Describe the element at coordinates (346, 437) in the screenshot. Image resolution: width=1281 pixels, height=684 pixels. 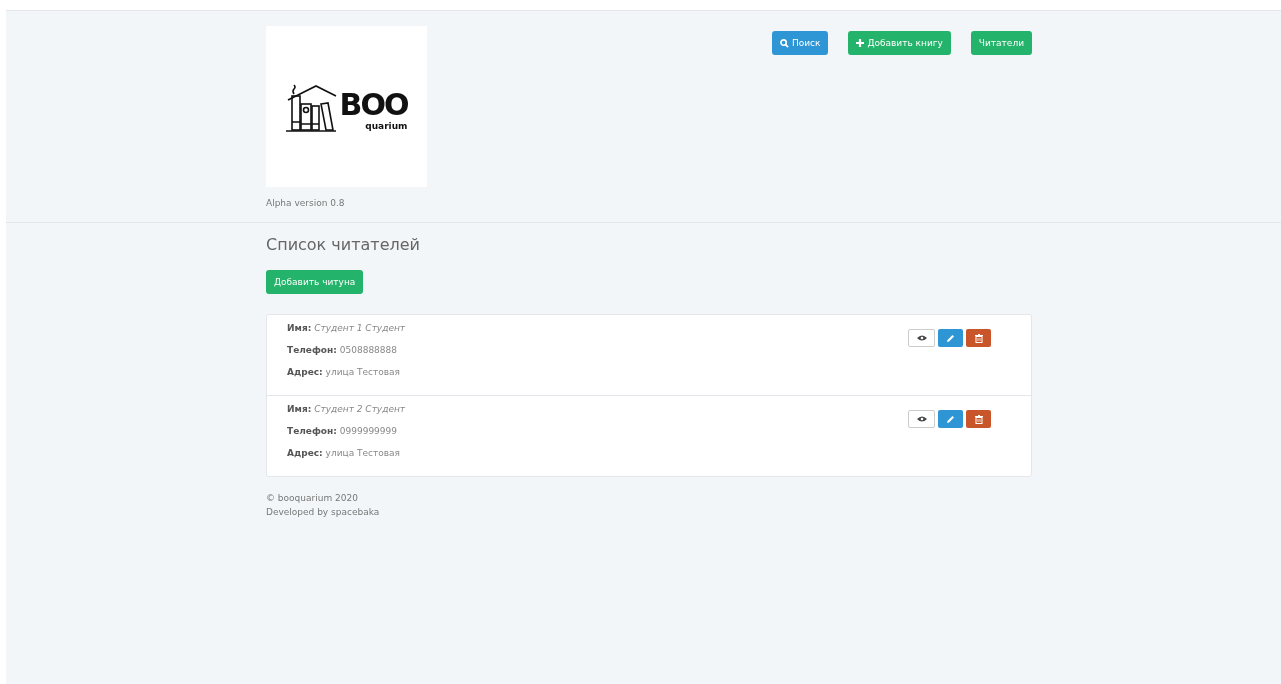
I see `reader-field: Телефон: 0999999999` at that location.